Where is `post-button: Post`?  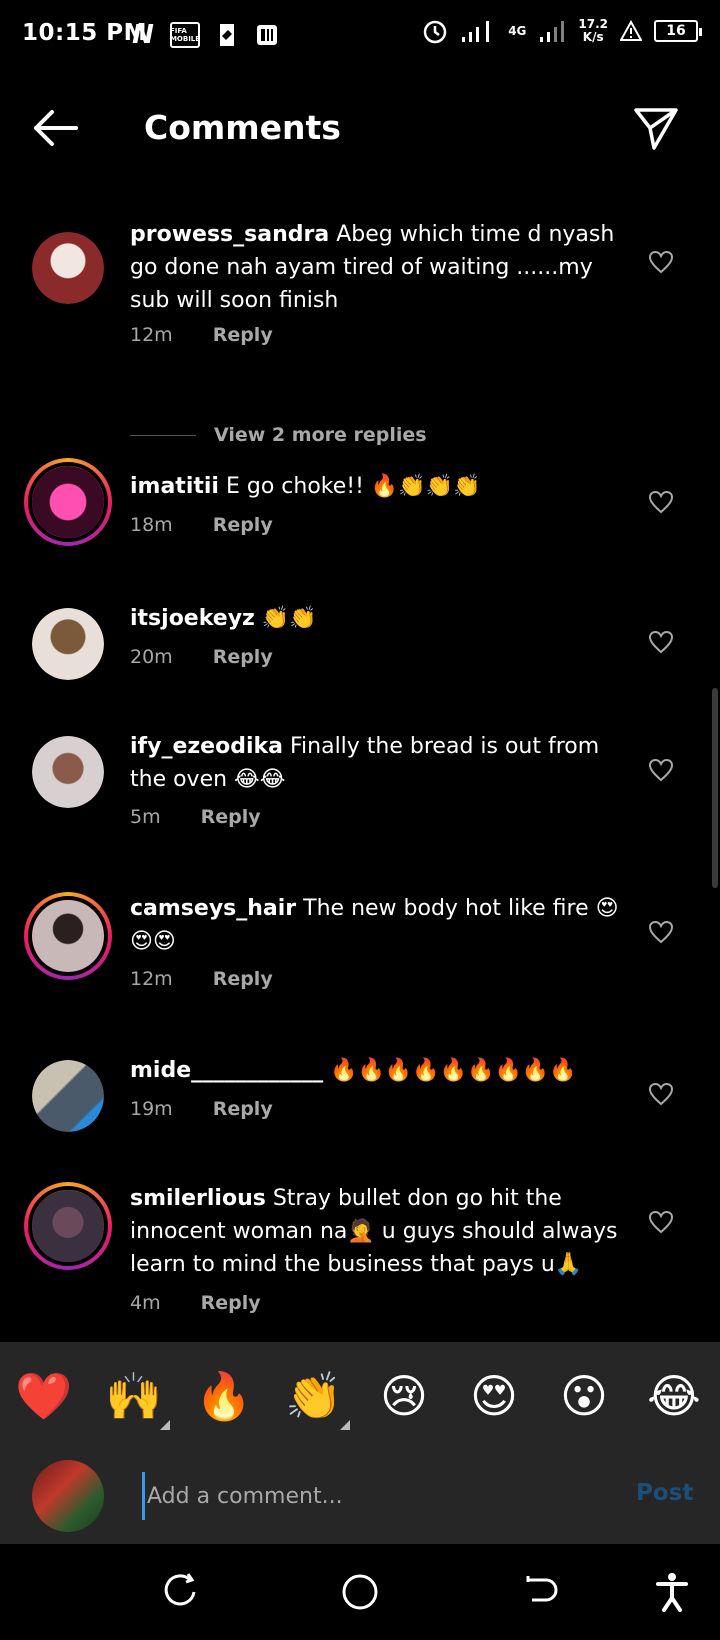 post-button: Post is located at coordinates (664, 1493).